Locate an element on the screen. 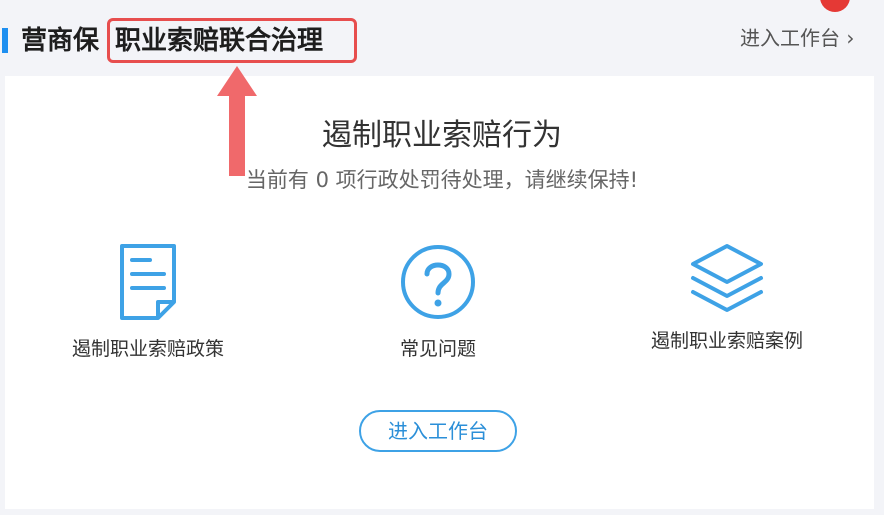 This screenshot has width=884, height=515. enter-workbench-link-label: 进入工作台 is located at coordinates (790, 38).